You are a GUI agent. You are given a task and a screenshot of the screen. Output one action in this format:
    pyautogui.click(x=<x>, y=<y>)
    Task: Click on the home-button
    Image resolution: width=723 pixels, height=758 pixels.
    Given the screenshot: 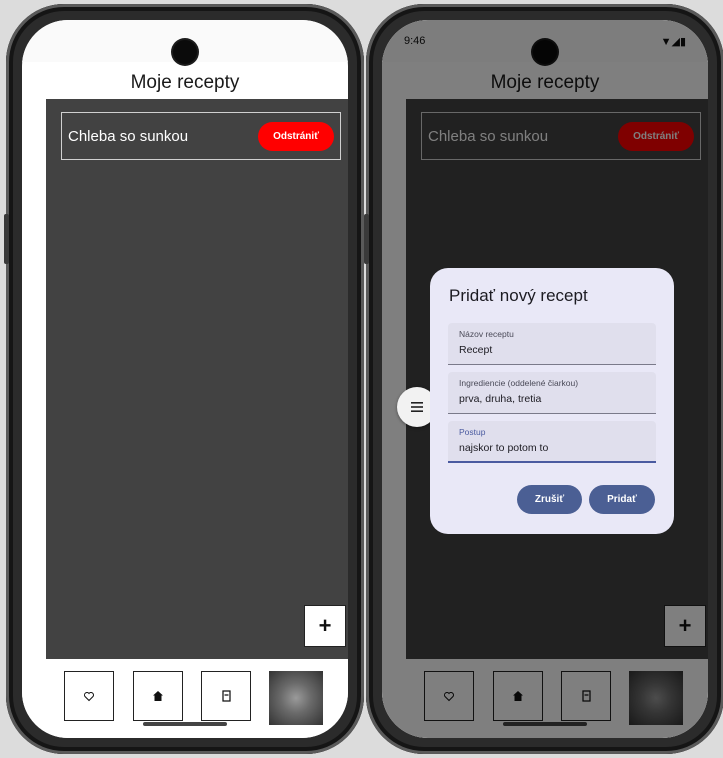 What is the action you would take?
    pyautogui.click(x=158, y=696)
    